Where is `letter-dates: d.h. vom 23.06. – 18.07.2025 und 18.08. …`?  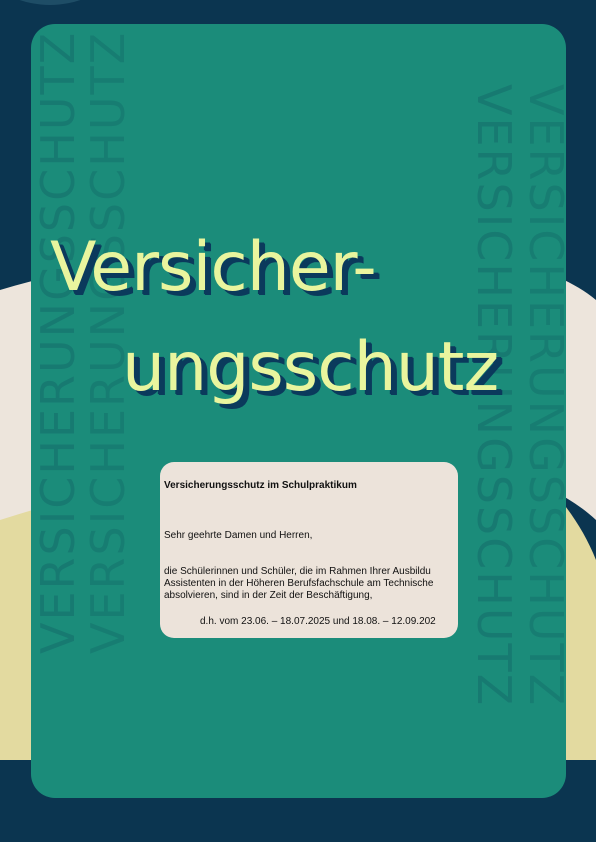 letter-dates: d.h. vom 23.06. – 18.07.2025 und 18.08. … is located at coordinates (318, 621).